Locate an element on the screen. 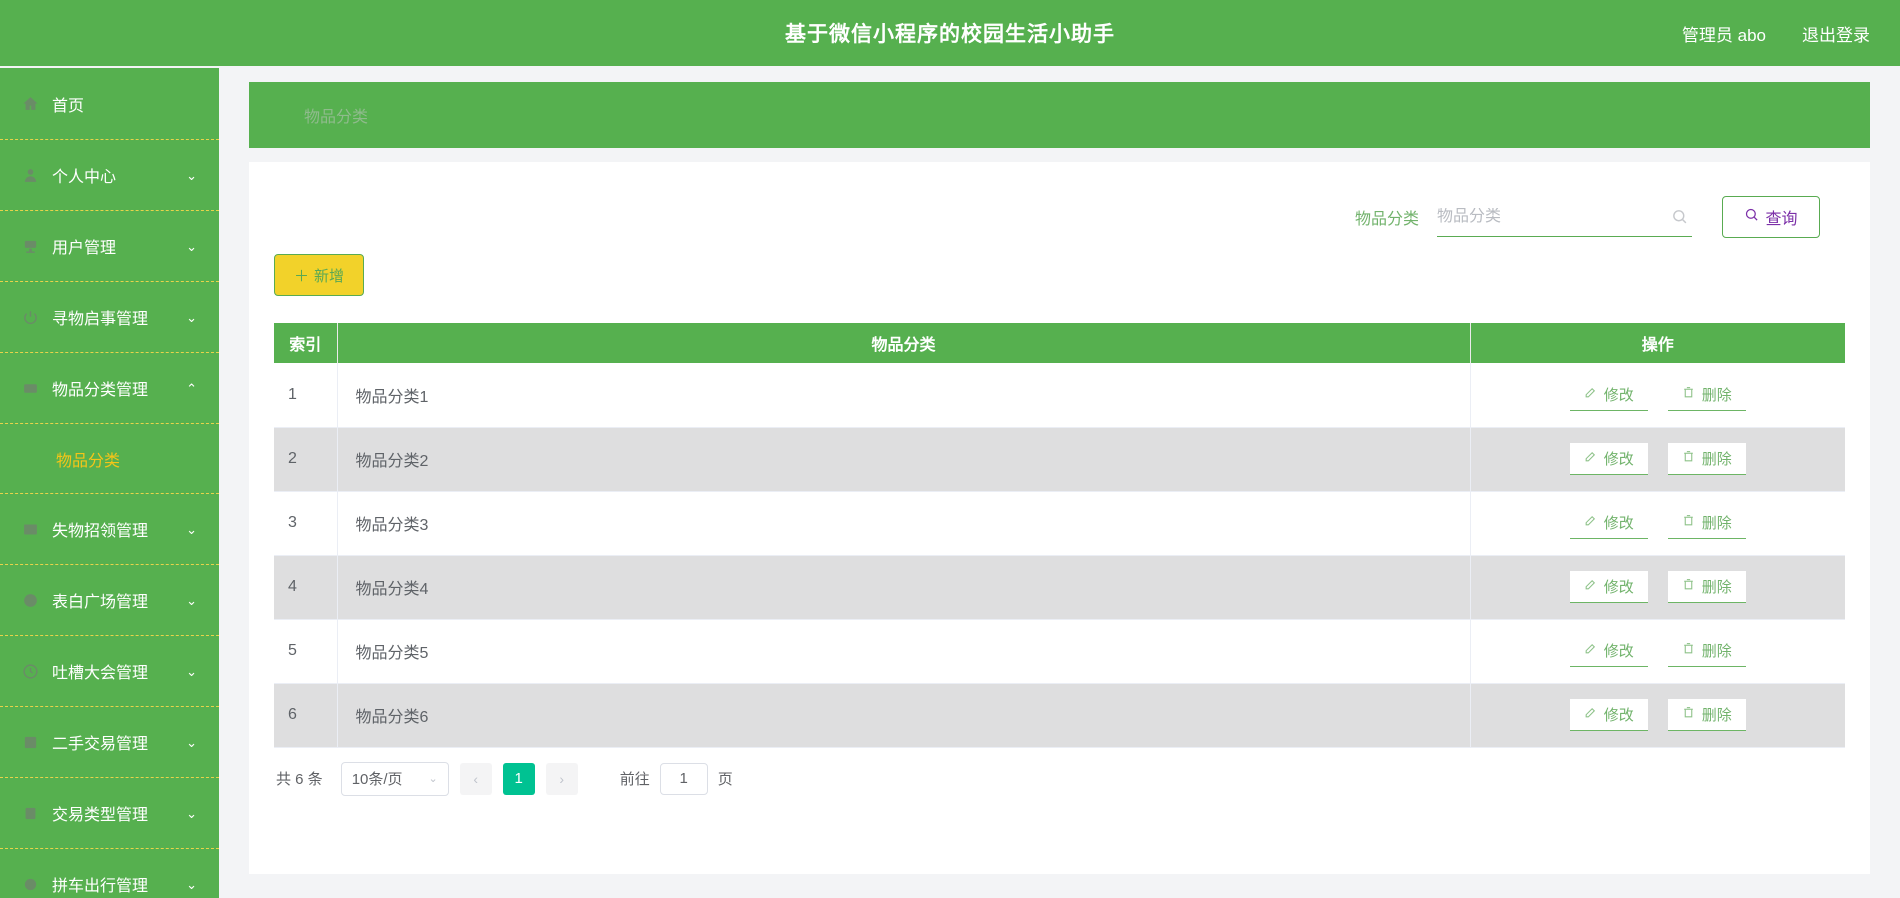  add-button: ＋ 新增 is located at coordinates (319, 275).